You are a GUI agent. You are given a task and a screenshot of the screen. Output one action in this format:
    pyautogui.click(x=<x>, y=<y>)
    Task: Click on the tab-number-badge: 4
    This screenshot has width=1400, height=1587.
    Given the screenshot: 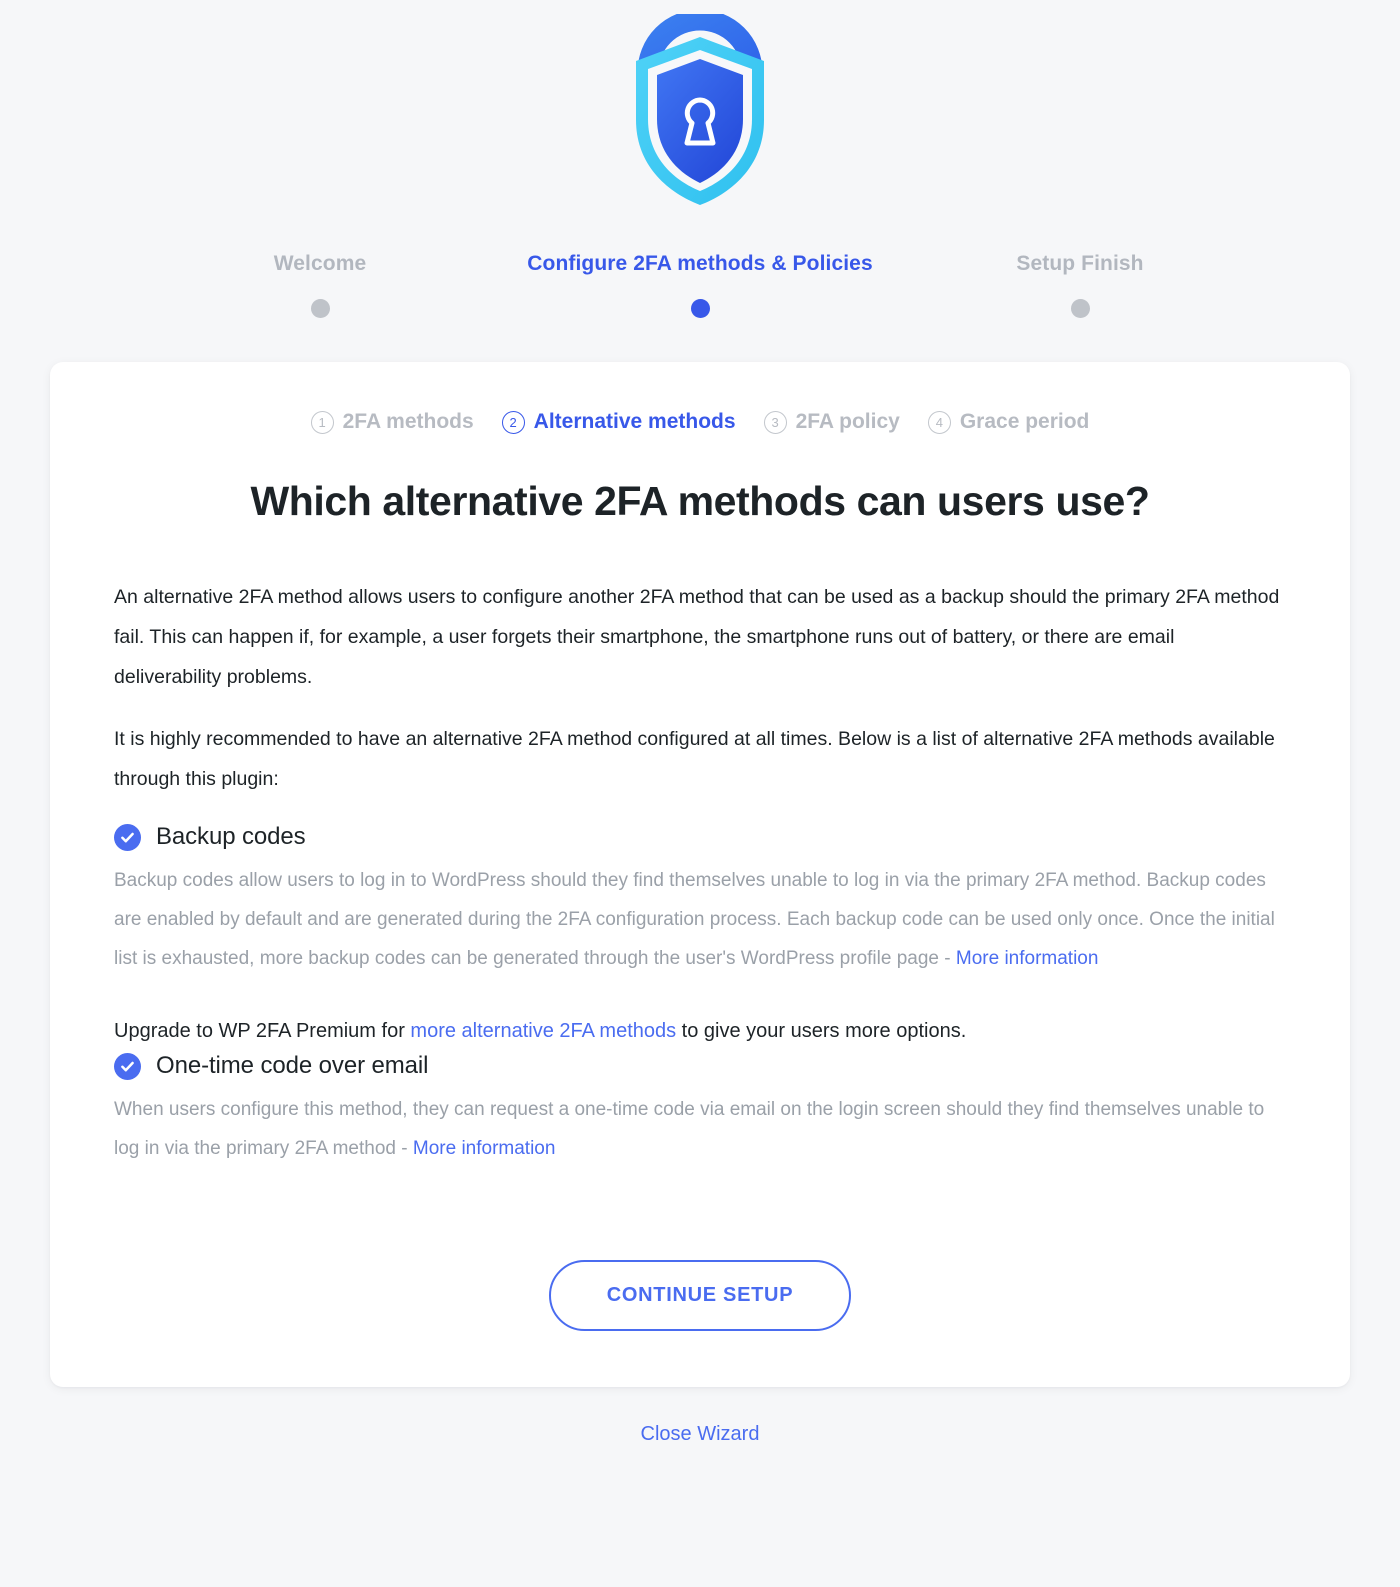 What is the action you would take?
    pyautogui.click(x=939, y=422)
    